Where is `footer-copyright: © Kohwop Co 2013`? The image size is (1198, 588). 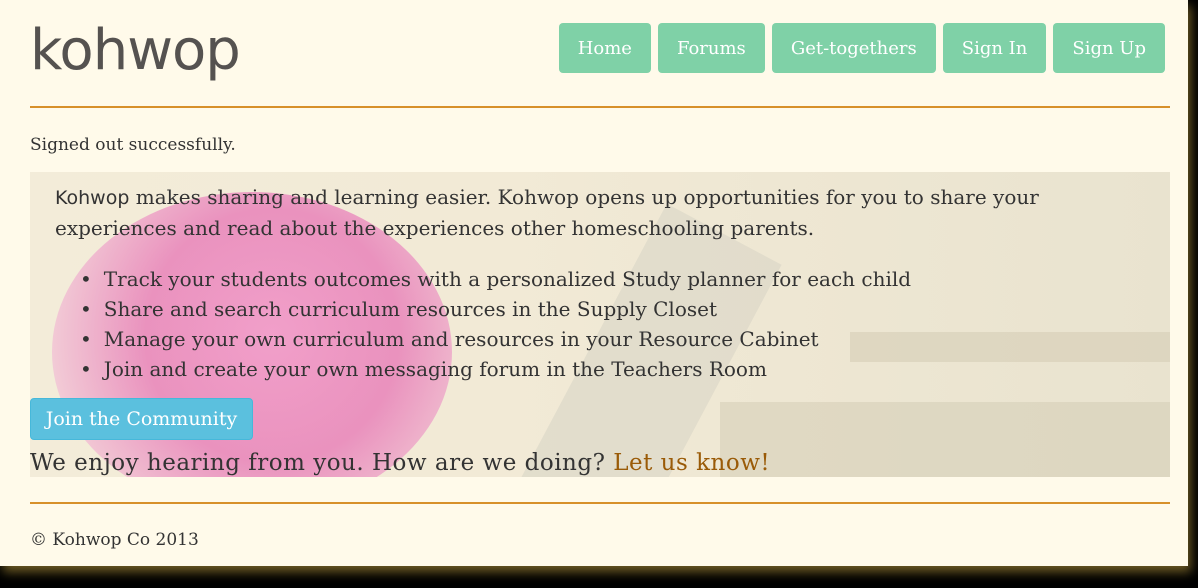
footer-copyright: © Kohwop Co 2013 is located at coordinates (114, 540).